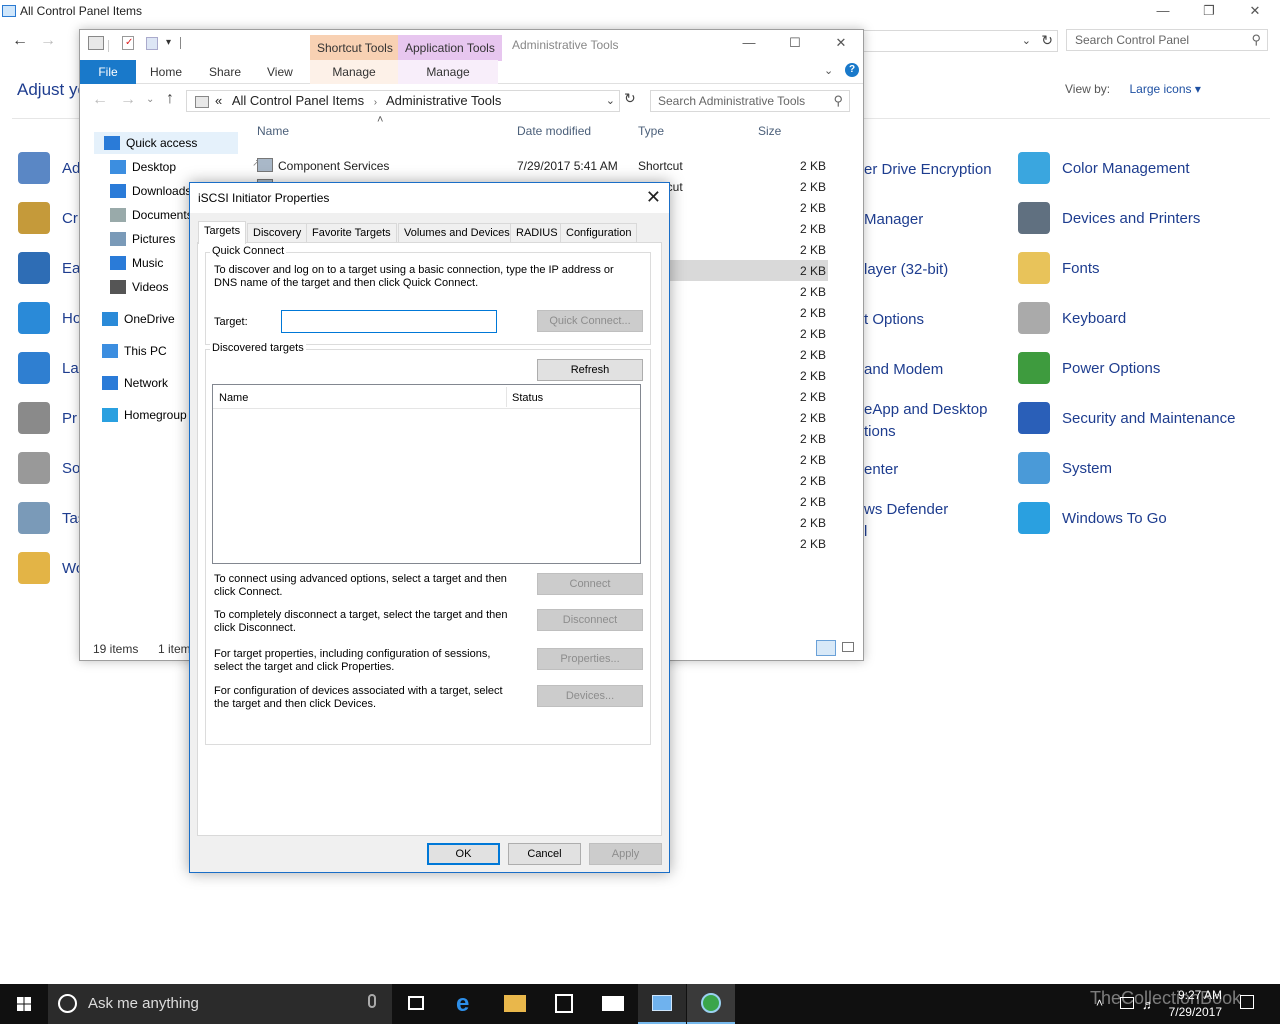  I want to click on up-arrow-icon: ↑, so click(170, 99).